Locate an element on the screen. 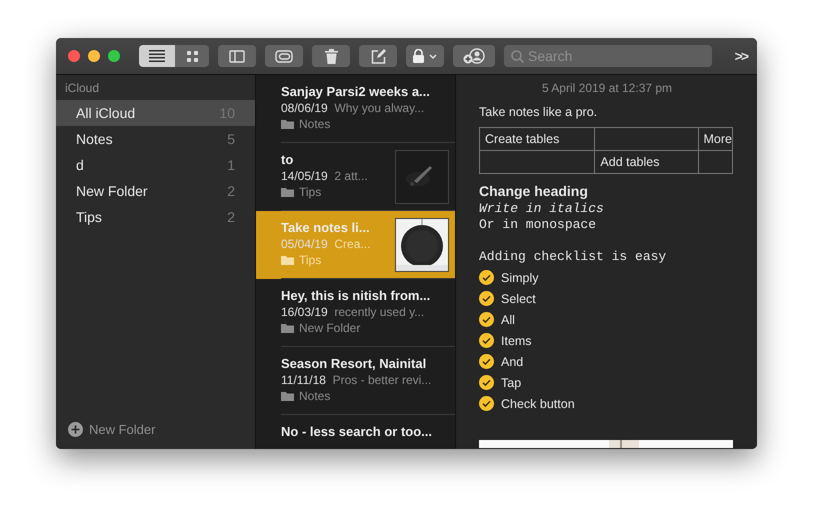  folder-item: d 1 is located at coordinates (155, 165).